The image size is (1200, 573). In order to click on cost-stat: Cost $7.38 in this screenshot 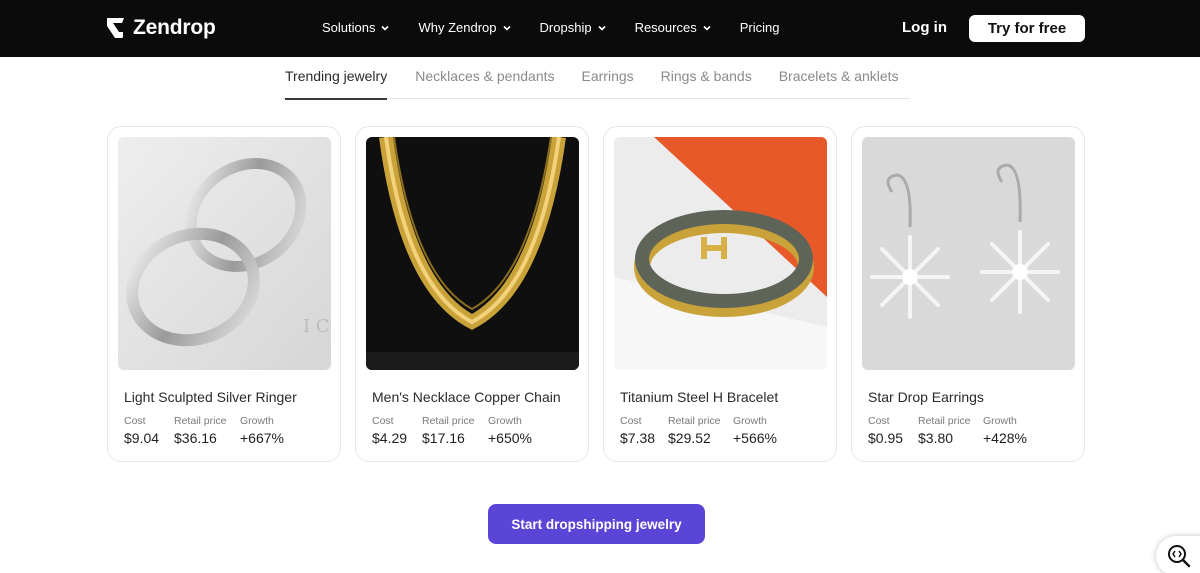, I will do `click(644, 430)`.